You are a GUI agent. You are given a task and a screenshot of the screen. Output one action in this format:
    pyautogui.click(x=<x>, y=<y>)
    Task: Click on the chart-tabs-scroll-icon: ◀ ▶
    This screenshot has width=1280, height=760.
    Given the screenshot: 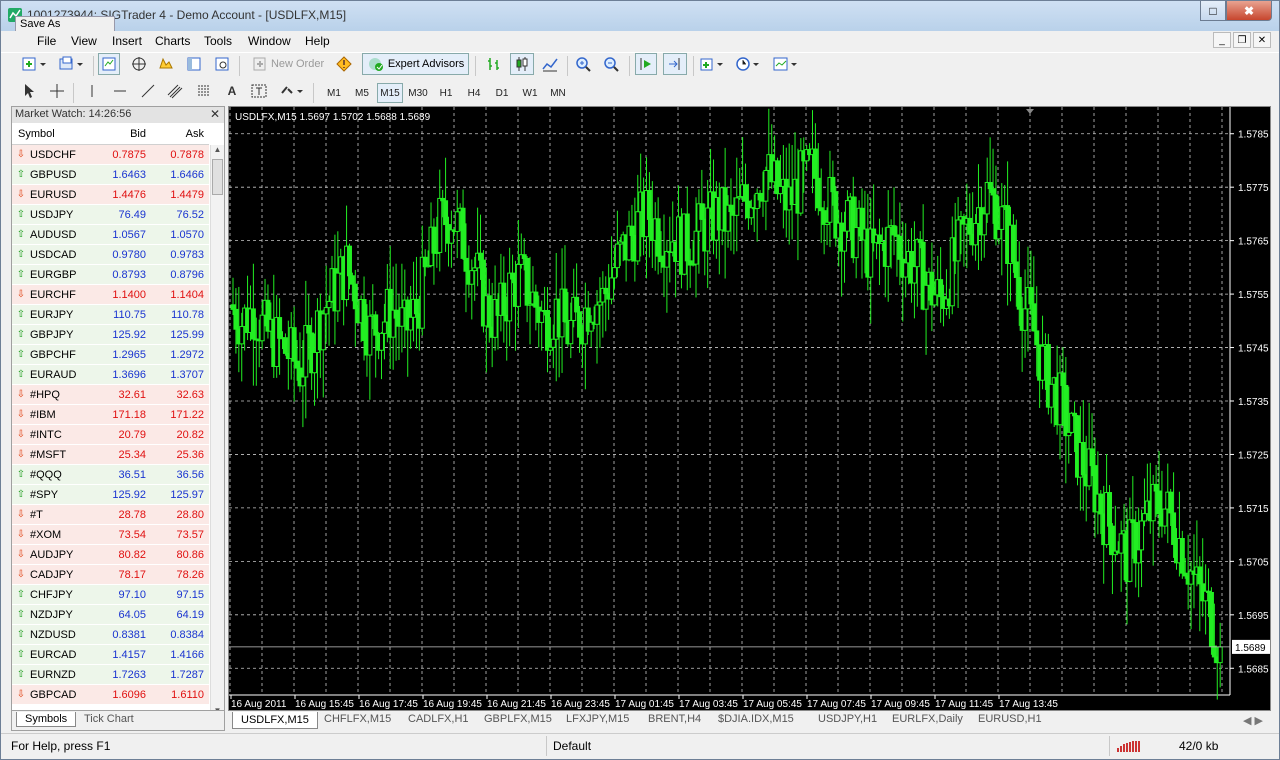 What is the action you would take?
    pyautogui.click(x=1253, y=720)
    